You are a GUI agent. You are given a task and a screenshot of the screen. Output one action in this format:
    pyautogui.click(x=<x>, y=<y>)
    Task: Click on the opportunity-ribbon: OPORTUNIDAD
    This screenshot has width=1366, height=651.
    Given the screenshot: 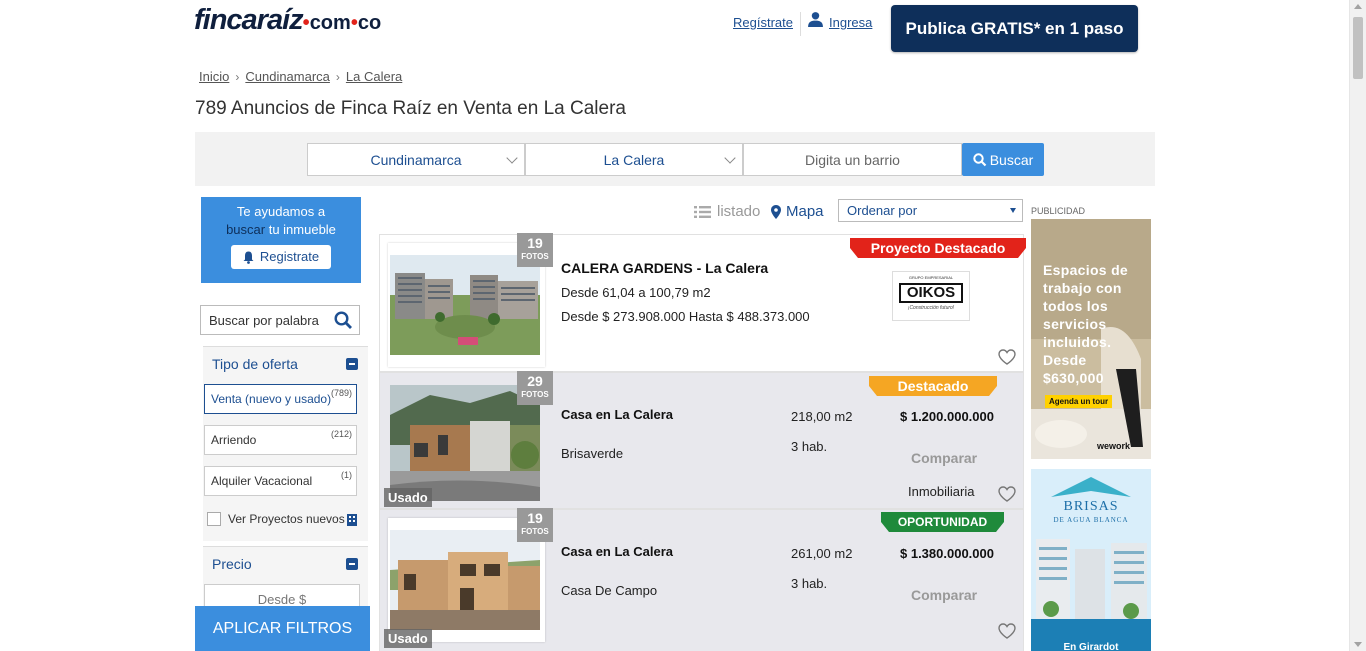 What is the action you would take?
    pyautogui.click(x=942, y=522)
    